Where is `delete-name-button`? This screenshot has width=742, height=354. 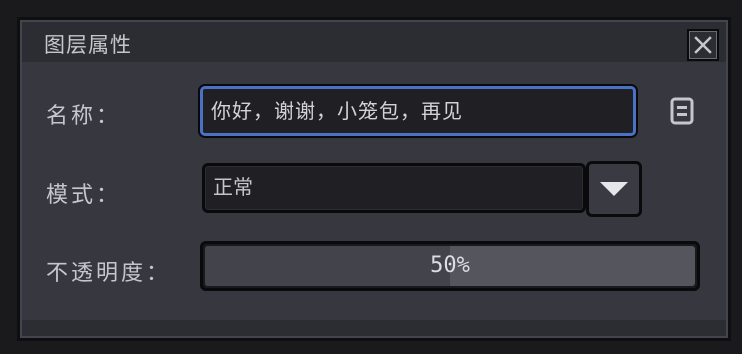 delete-name-button is located at coordinates (682, 111).